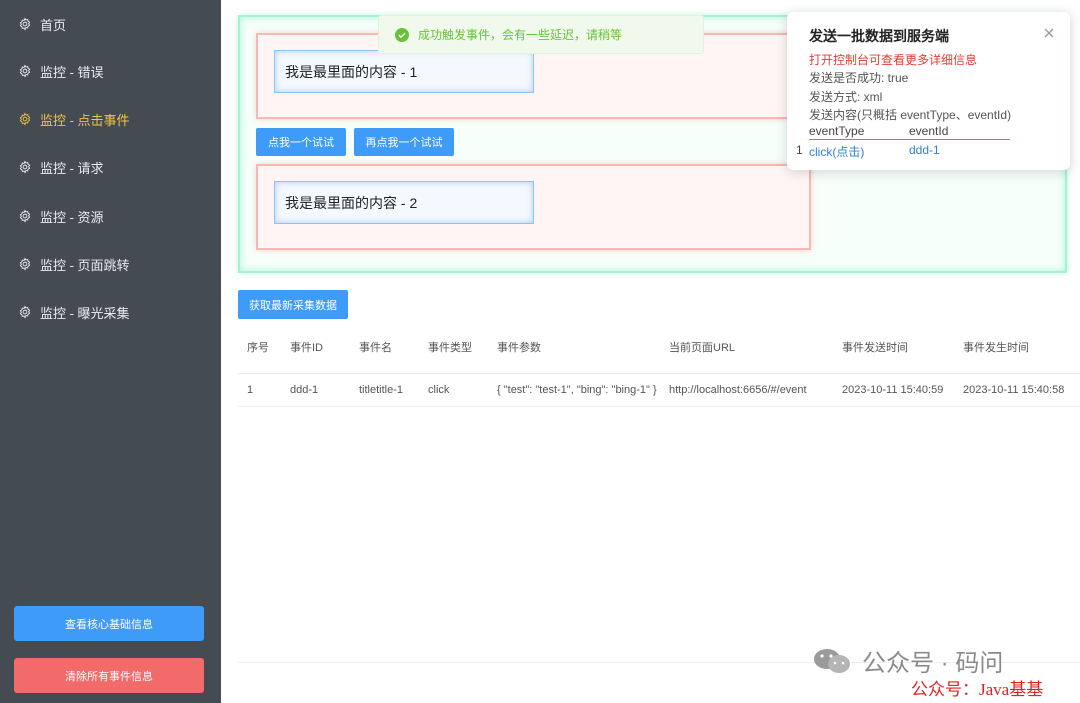  What do you see at coordinates (72, 72) in the screenshot?
I see `sidebar-item-label: 监控 - 错误` at bounding box center [72, 72].